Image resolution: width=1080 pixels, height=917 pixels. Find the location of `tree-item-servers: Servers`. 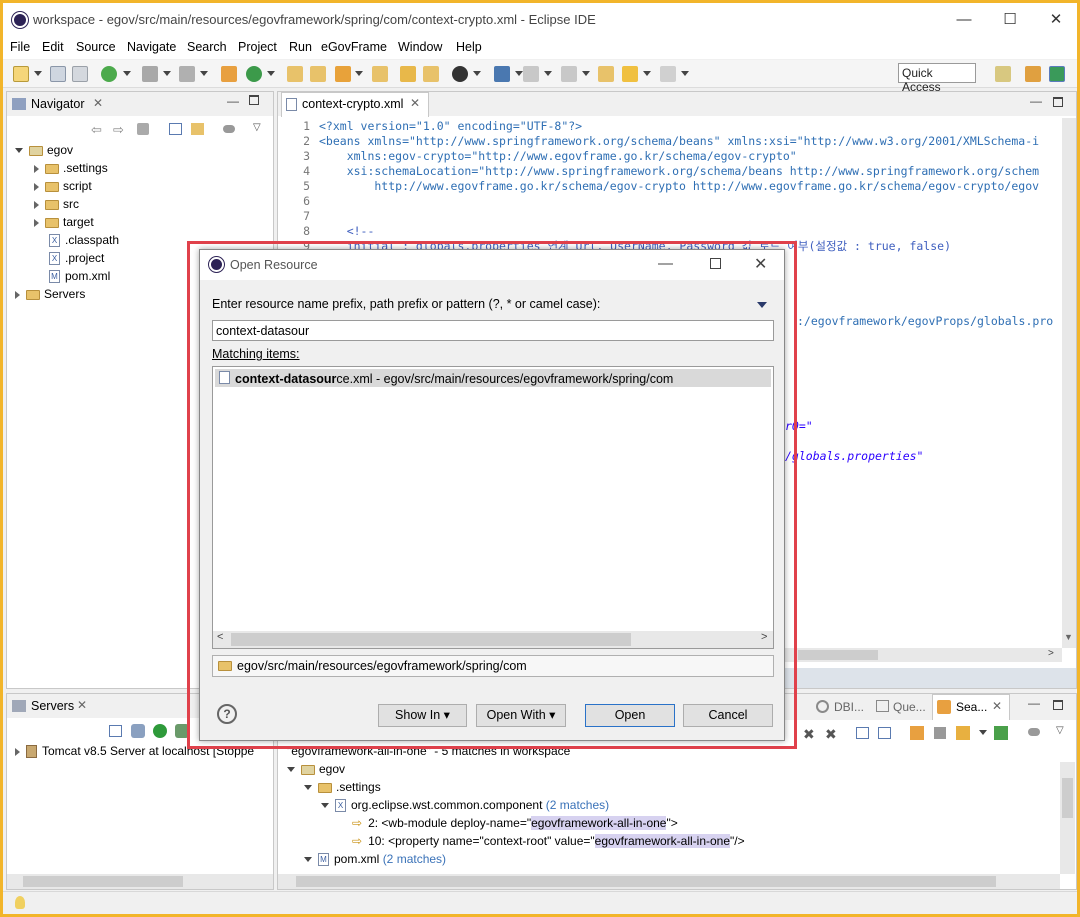

tree-item-servers: Servers is located at coordinates (50, 294).